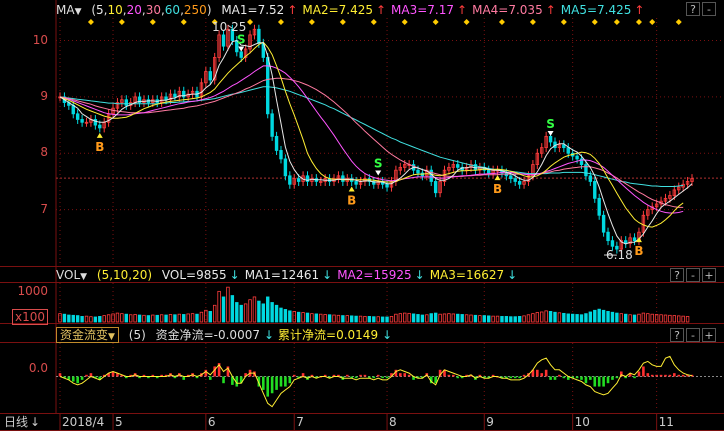 The image size is (724, 431). I want to click on flow-indicator-selector: 资金流变▼, so click(87, 335).